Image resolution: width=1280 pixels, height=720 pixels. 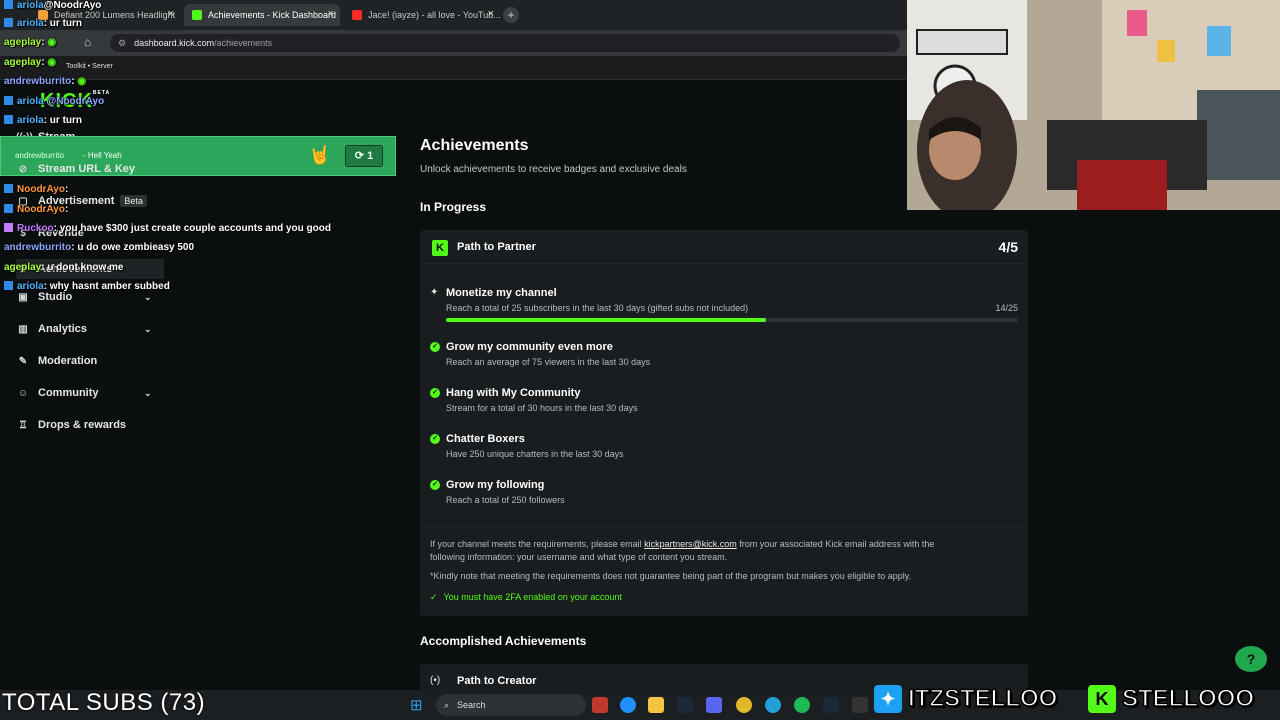 I want to click on webcam-image, so click(x=1093, y=105).